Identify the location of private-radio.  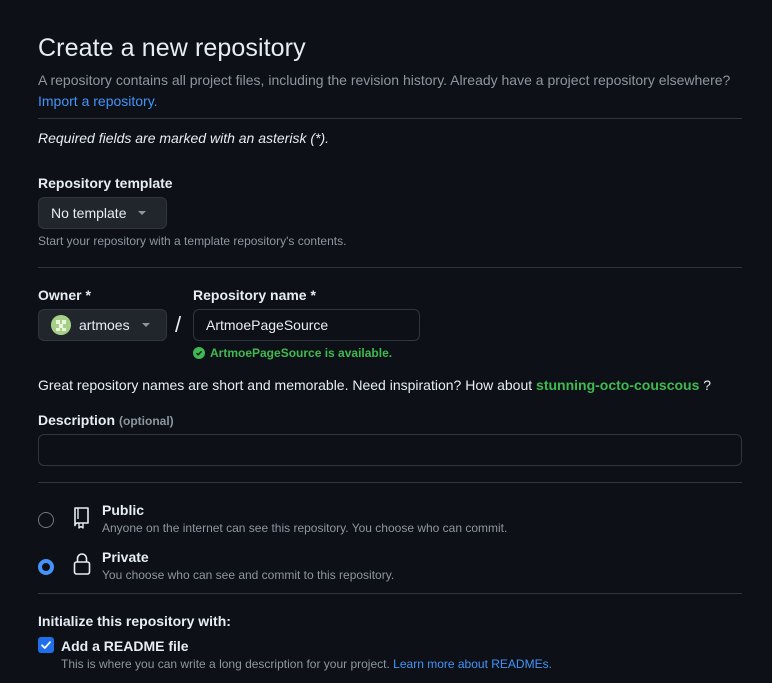
(46, 567).